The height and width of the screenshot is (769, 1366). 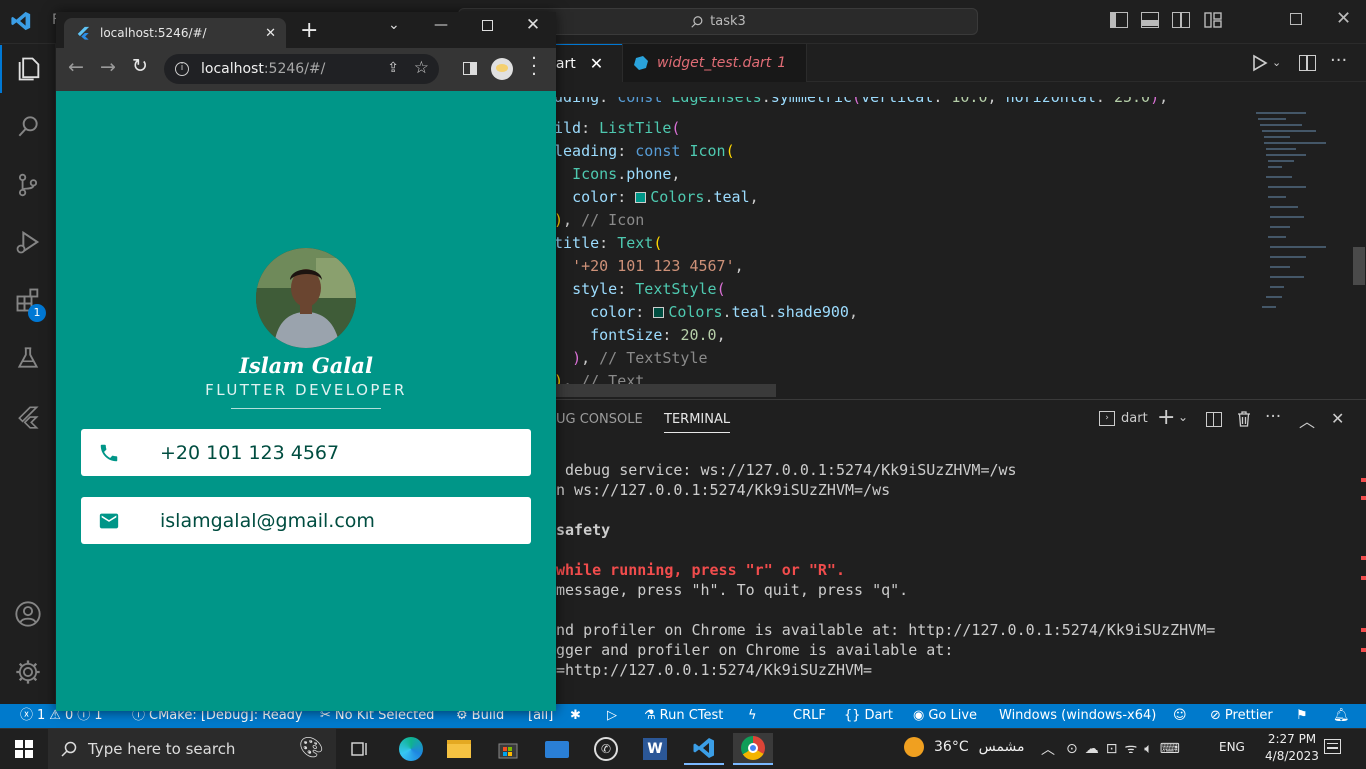 What do you see at coordinates (575, 716) in the screenshot?
I see `debug-bug-icon: ✱` at bounding box center [575, 716].